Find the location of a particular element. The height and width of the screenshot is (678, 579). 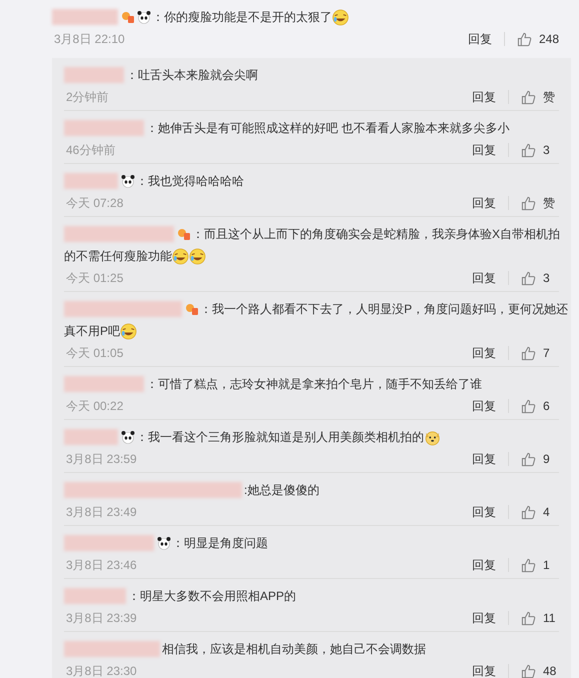

dog-face-icon is located at coordinates (432, 437).